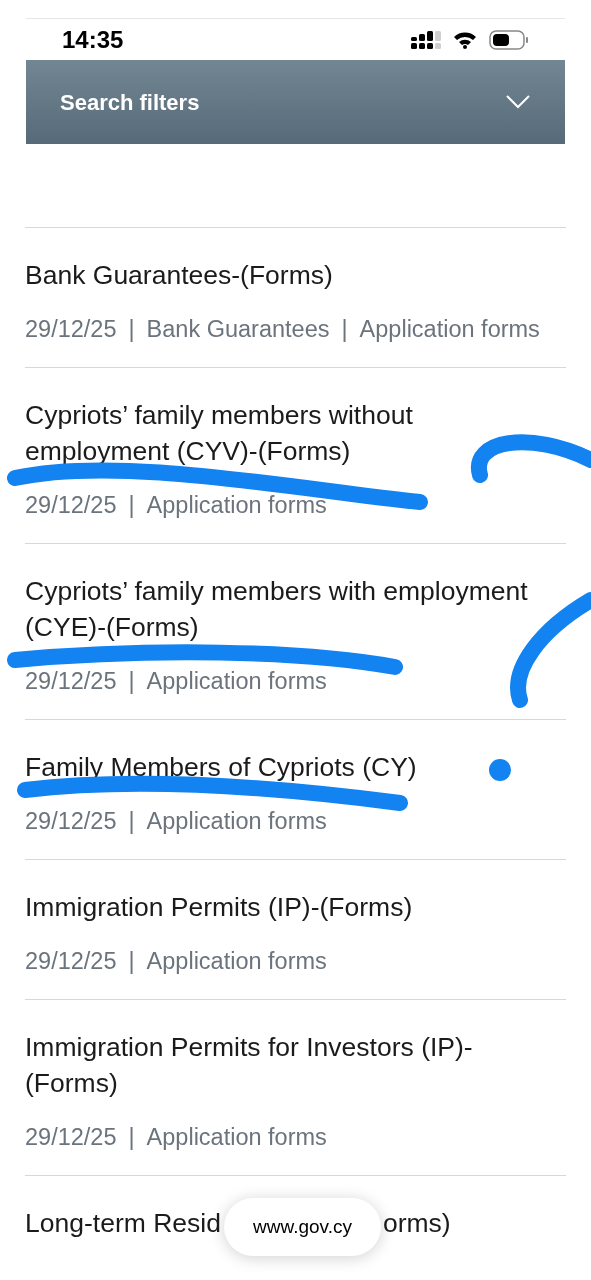 This screenshot has width=591, height=1280. I want to click on wifi-icon, so click(465, 39).